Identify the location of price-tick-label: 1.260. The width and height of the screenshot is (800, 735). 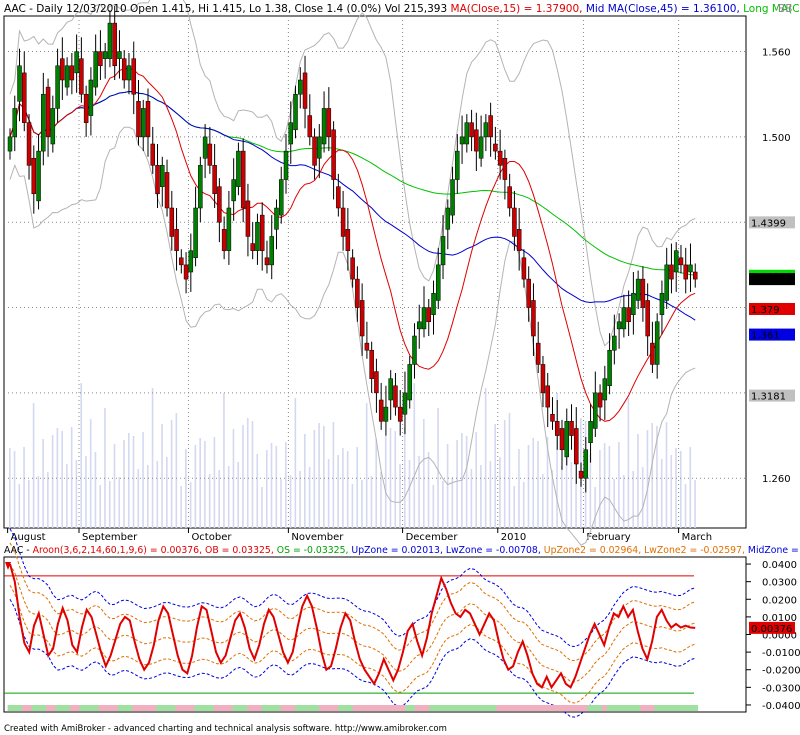
(776, 479).